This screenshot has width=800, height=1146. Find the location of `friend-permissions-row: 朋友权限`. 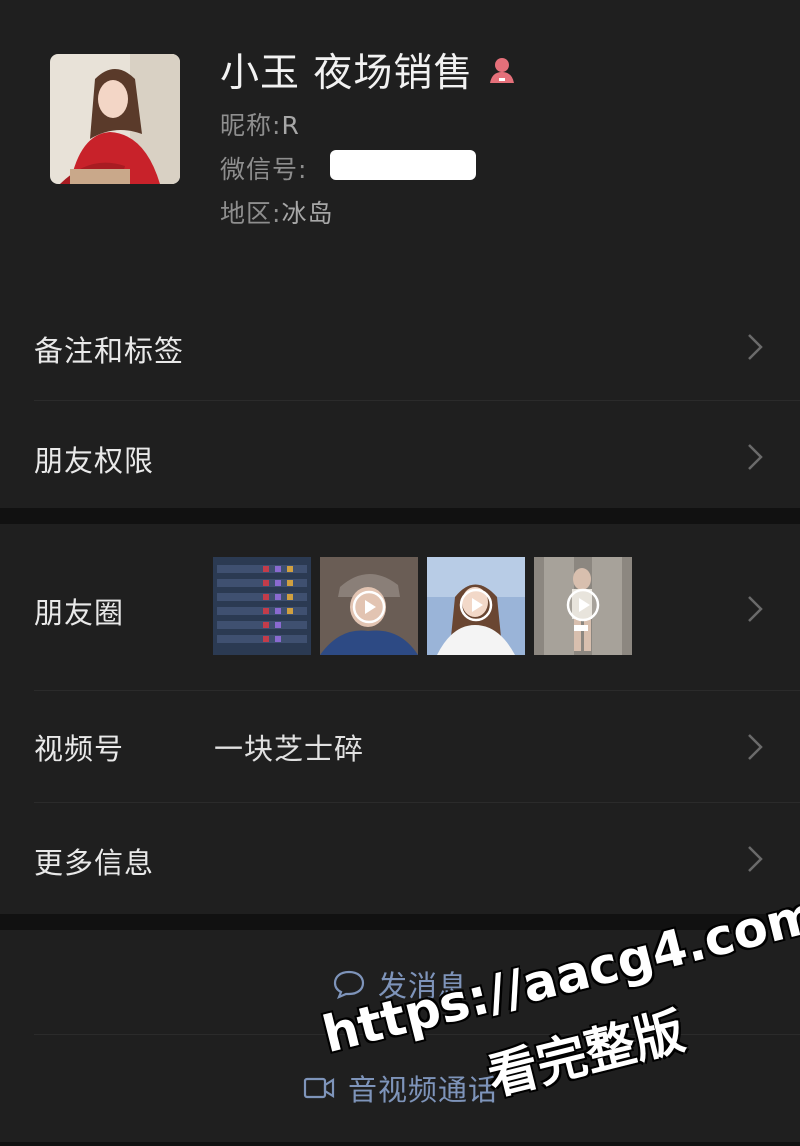

friend-permissions-row: 朋友权限 is located at coordinates (400, 454).